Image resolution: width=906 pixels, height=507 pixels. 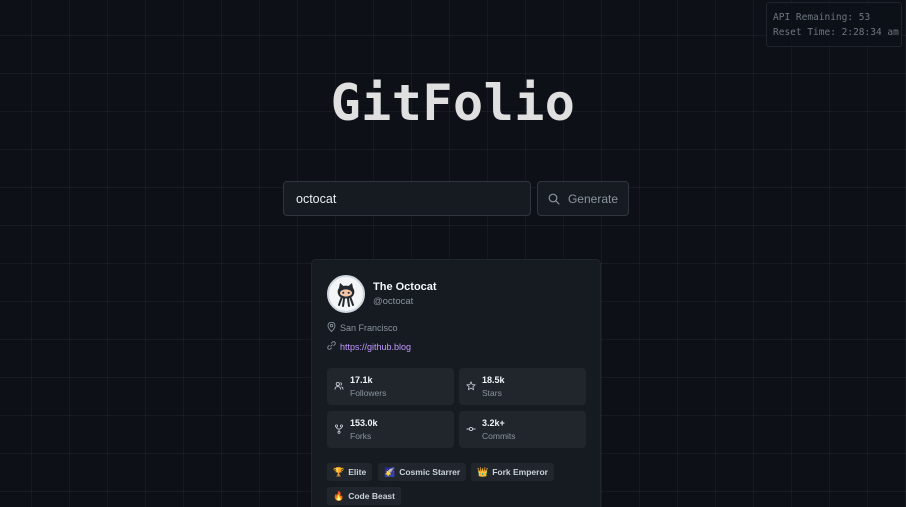 I want to click on crown-icon: 👑, so click(x=483, y=471).